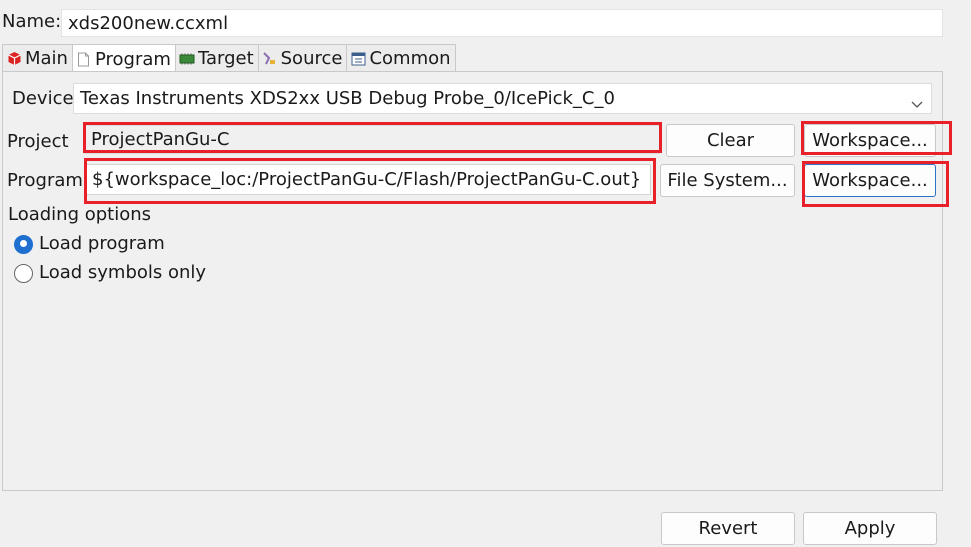  I want to click on clear-button: Clear, so click(730, 140).